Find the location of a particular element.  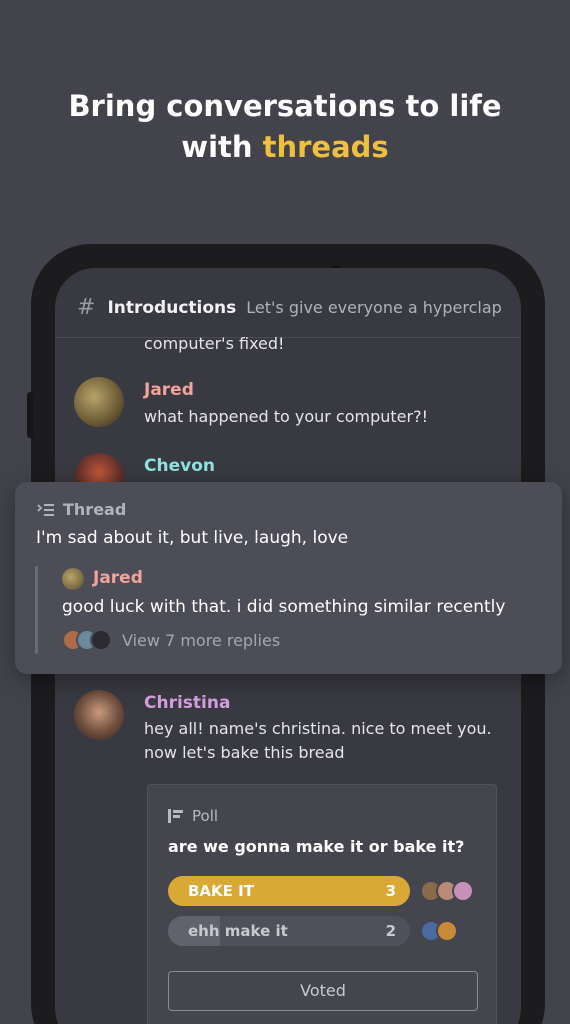

channel-topic: Let's give everyone a hyperclap is located at coordinates (374, 307).